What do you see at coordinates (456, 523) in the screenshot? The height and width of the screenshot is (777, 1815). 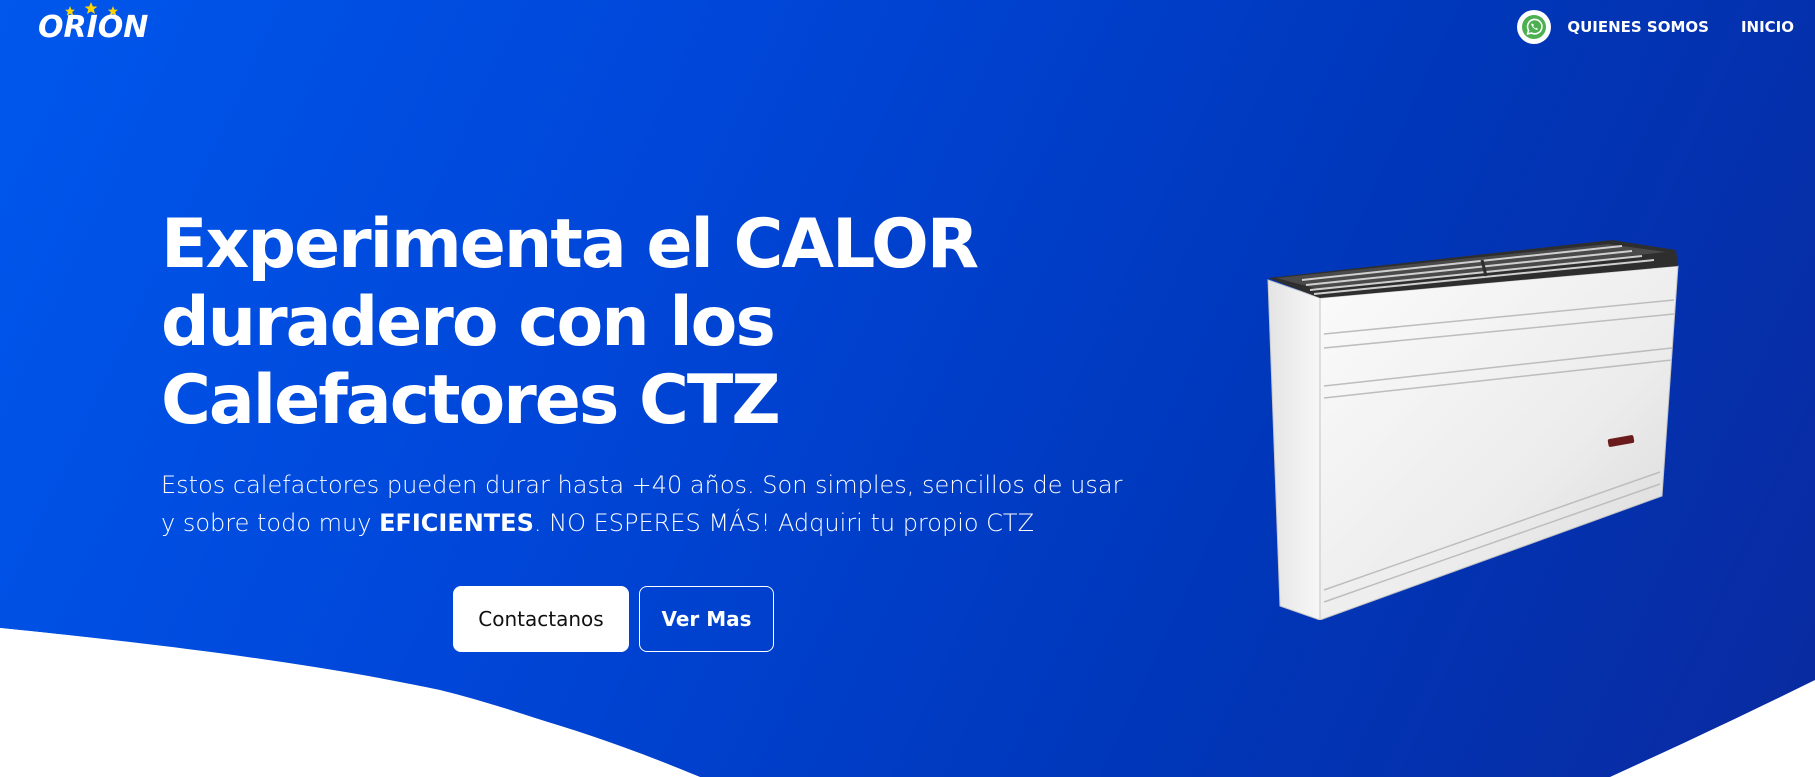 I see `description-highlight: EFICIENTES` at bounding box center [456, 523].